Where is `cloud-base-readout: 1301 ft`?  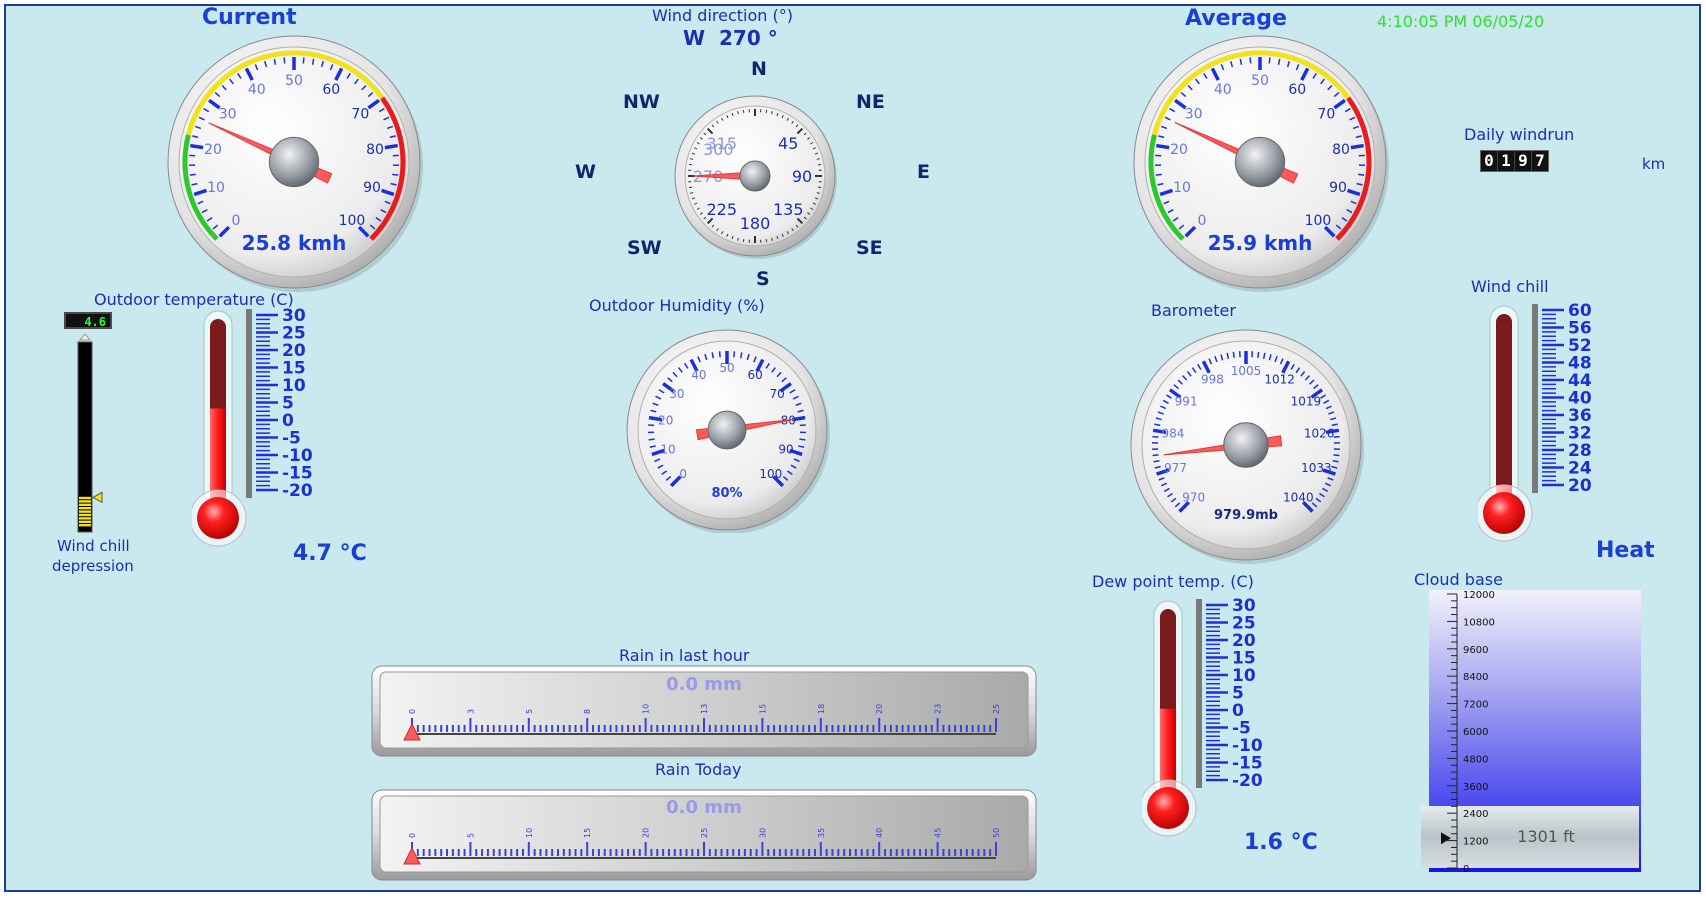
cloud-base-readout: 1301 ft is located at coordinates (1545, 836).